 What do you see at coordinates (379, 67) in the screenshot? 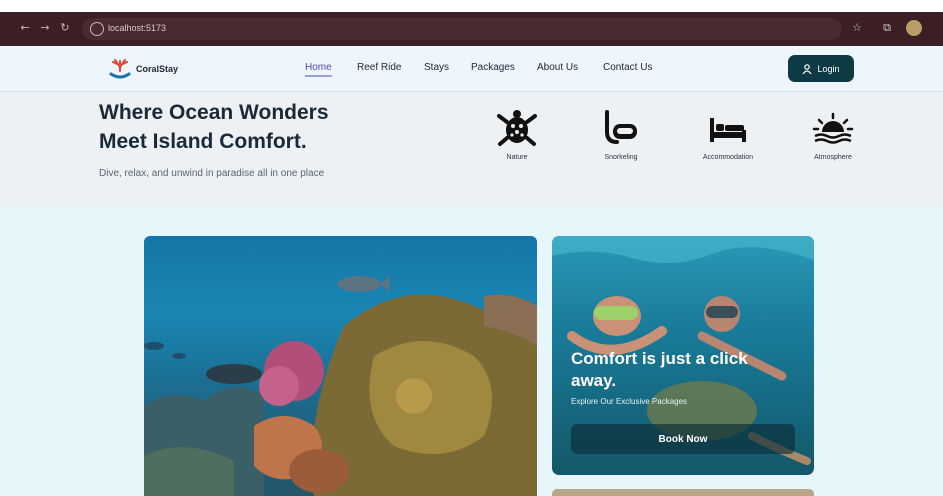
I see `nav-link-reef-ride: Reef Ride` at bounding box center [379, 67].